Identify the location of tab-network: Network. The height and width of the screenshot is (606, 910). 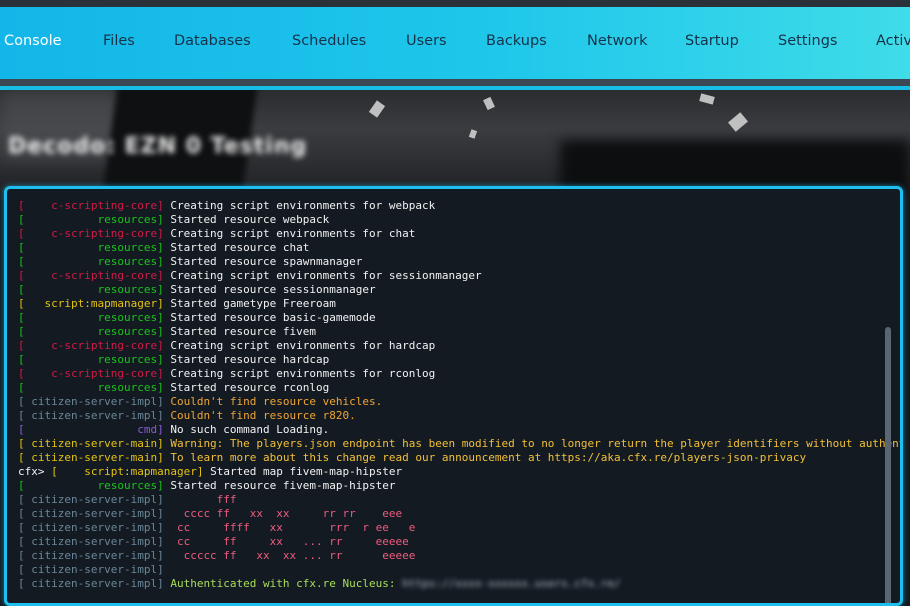
(617, 43).